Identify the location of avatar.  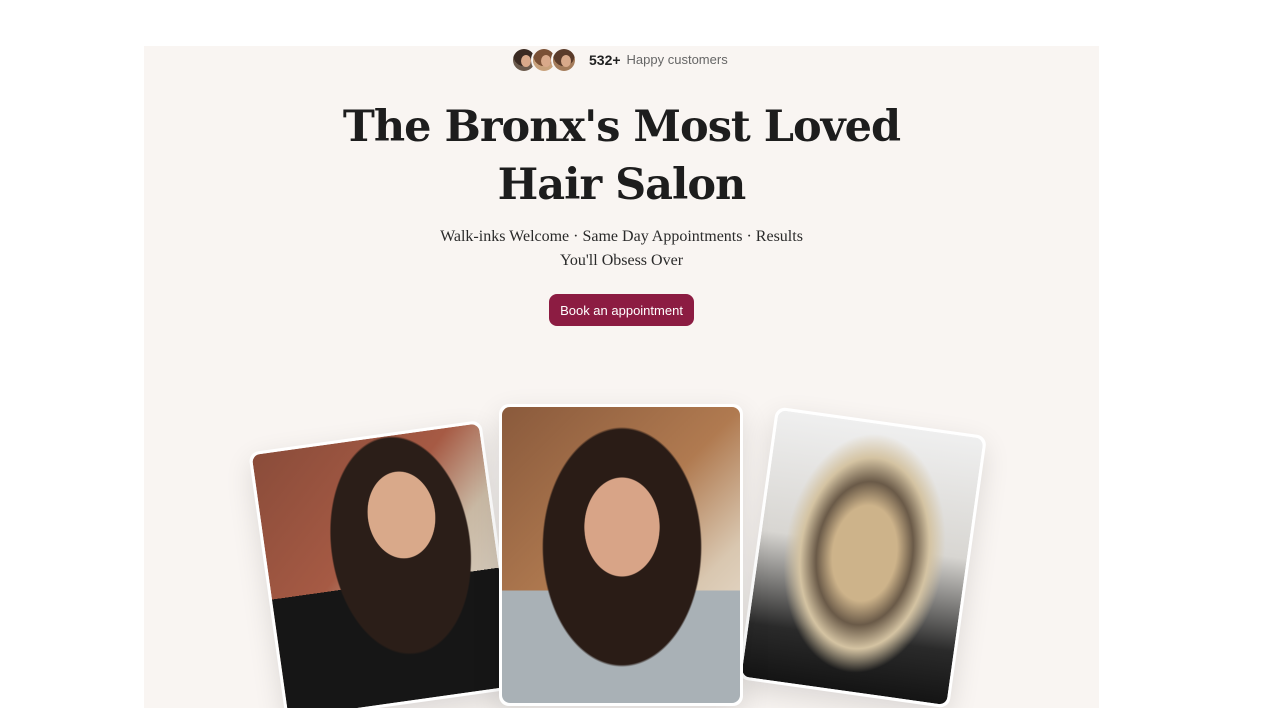
(564, 59).